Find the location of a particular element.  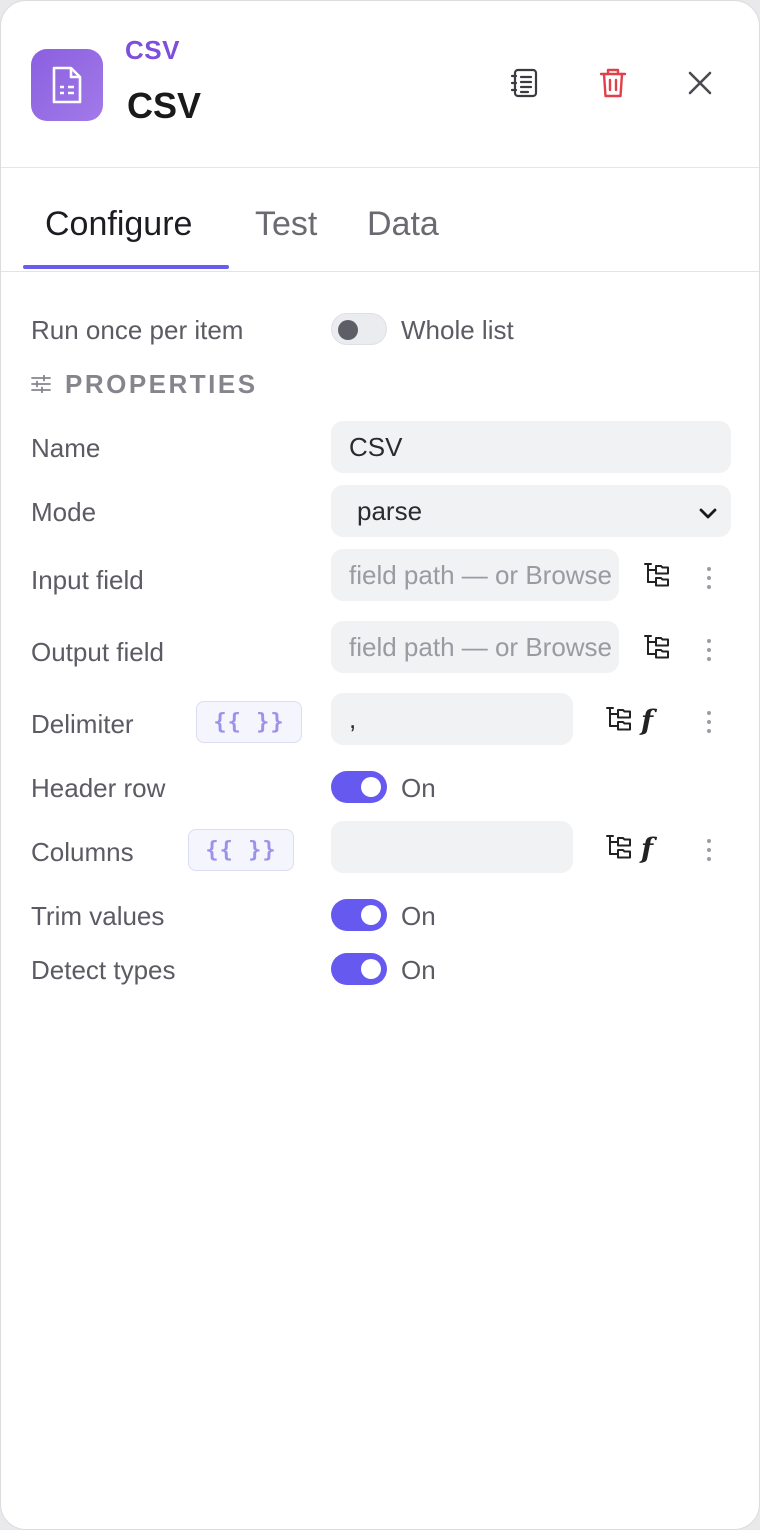

header-row-toggle is located at coordinates (359, 787).